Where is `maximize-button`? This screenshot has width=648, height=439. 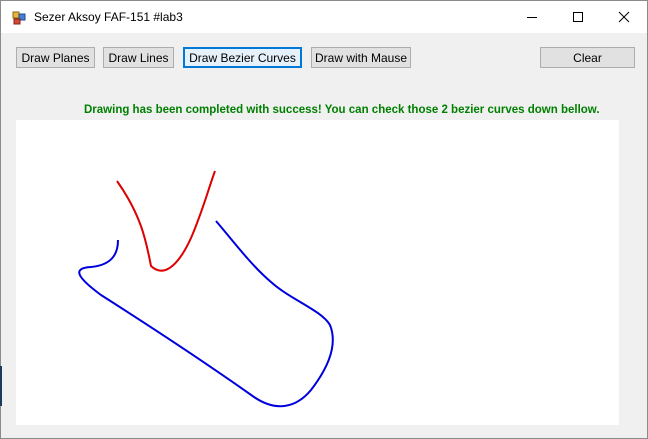 maximize-button is located at coordinates (578, 17).